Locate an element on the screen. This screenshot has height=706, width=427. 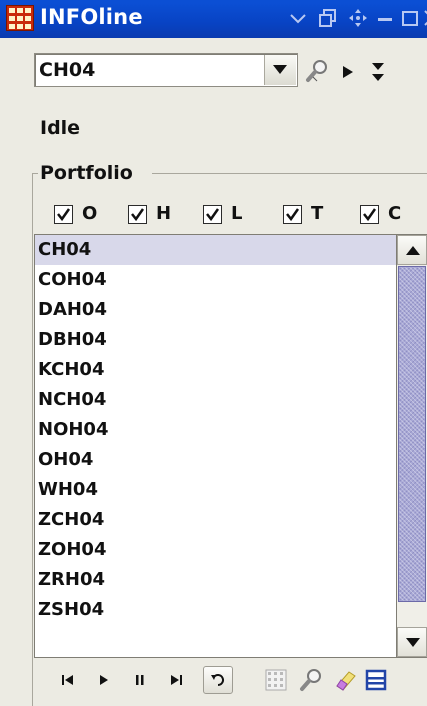
combo-dropdown-button is located at coordinates (280, 70).